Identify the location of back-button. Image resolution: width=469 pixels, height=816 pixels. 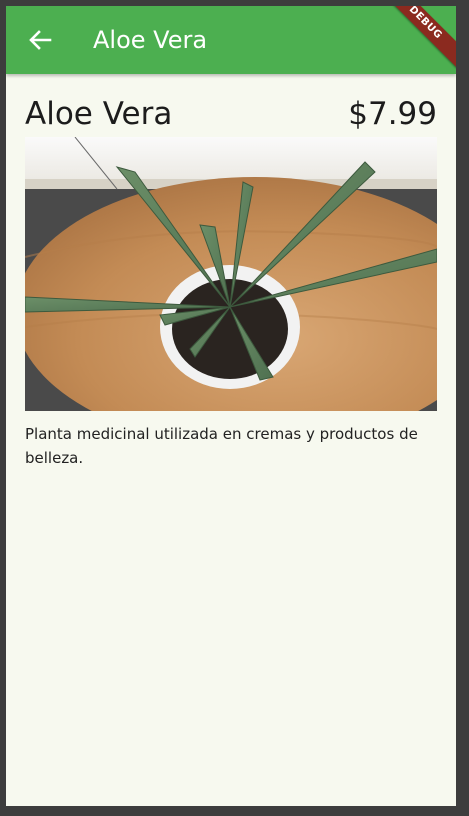
(40, 40).